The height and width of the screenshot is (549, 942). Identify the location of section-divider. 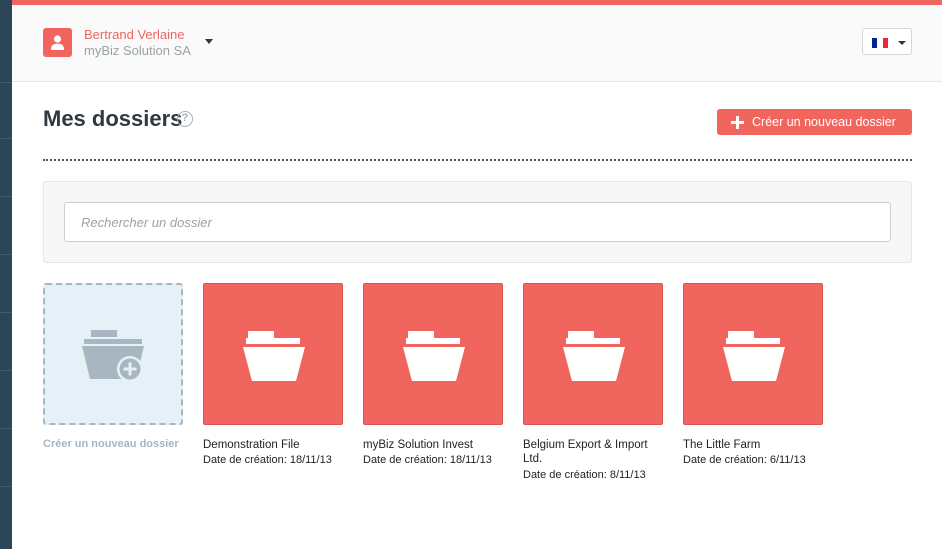
(477, 160).